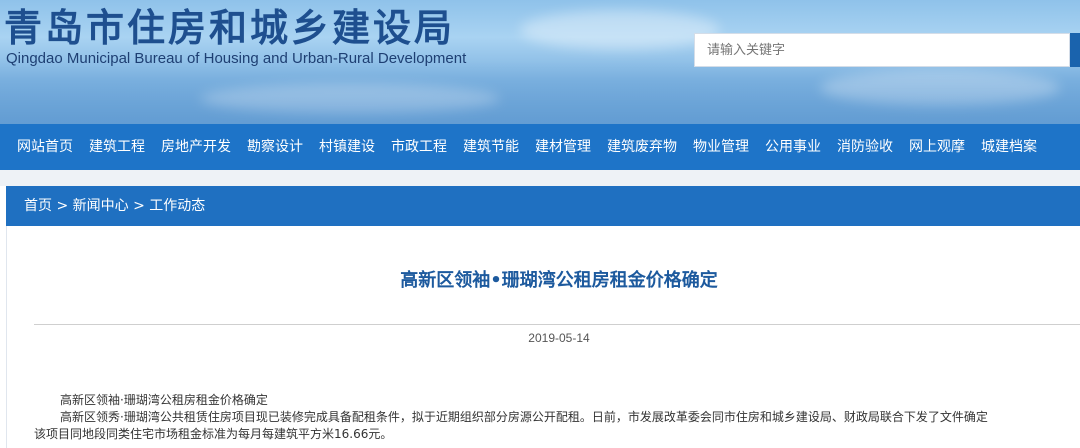 The image size is (1080, 448). I want to click on article-paragraph: 高新区领袖·珊瑚湾公租房租金价格确定, so click(164, 400).